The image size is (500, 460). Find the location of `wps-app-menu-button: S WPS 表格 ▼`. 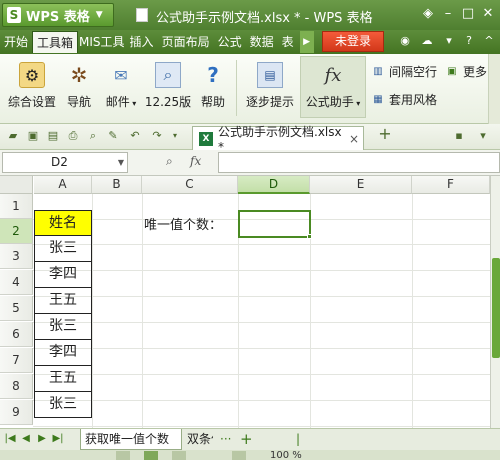

wps-app-menu-button: S WPS 表格 ▼ is located at coordinates (58, 15).